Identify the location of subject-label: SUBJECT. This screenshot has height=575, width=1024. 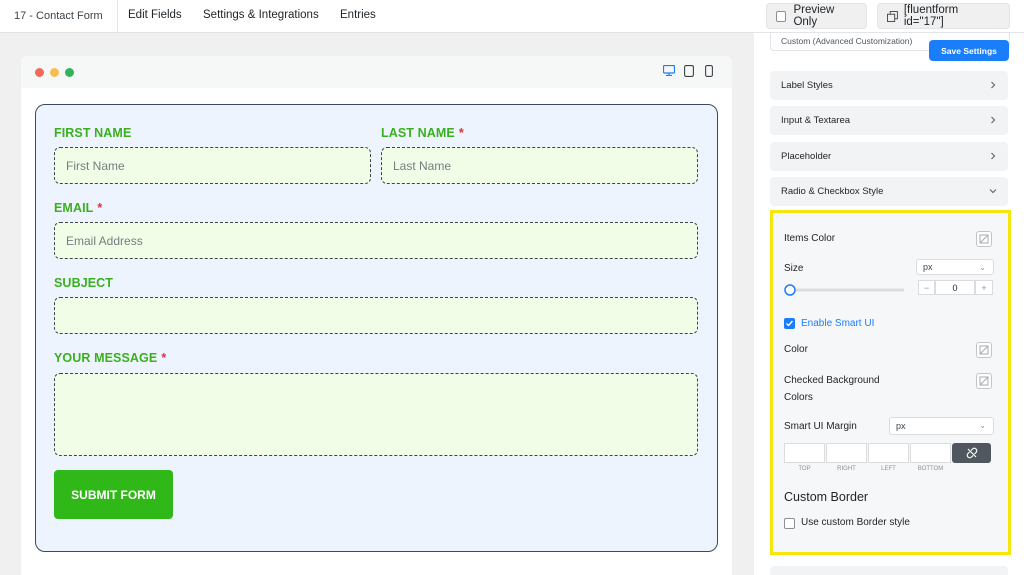
(84, 283).